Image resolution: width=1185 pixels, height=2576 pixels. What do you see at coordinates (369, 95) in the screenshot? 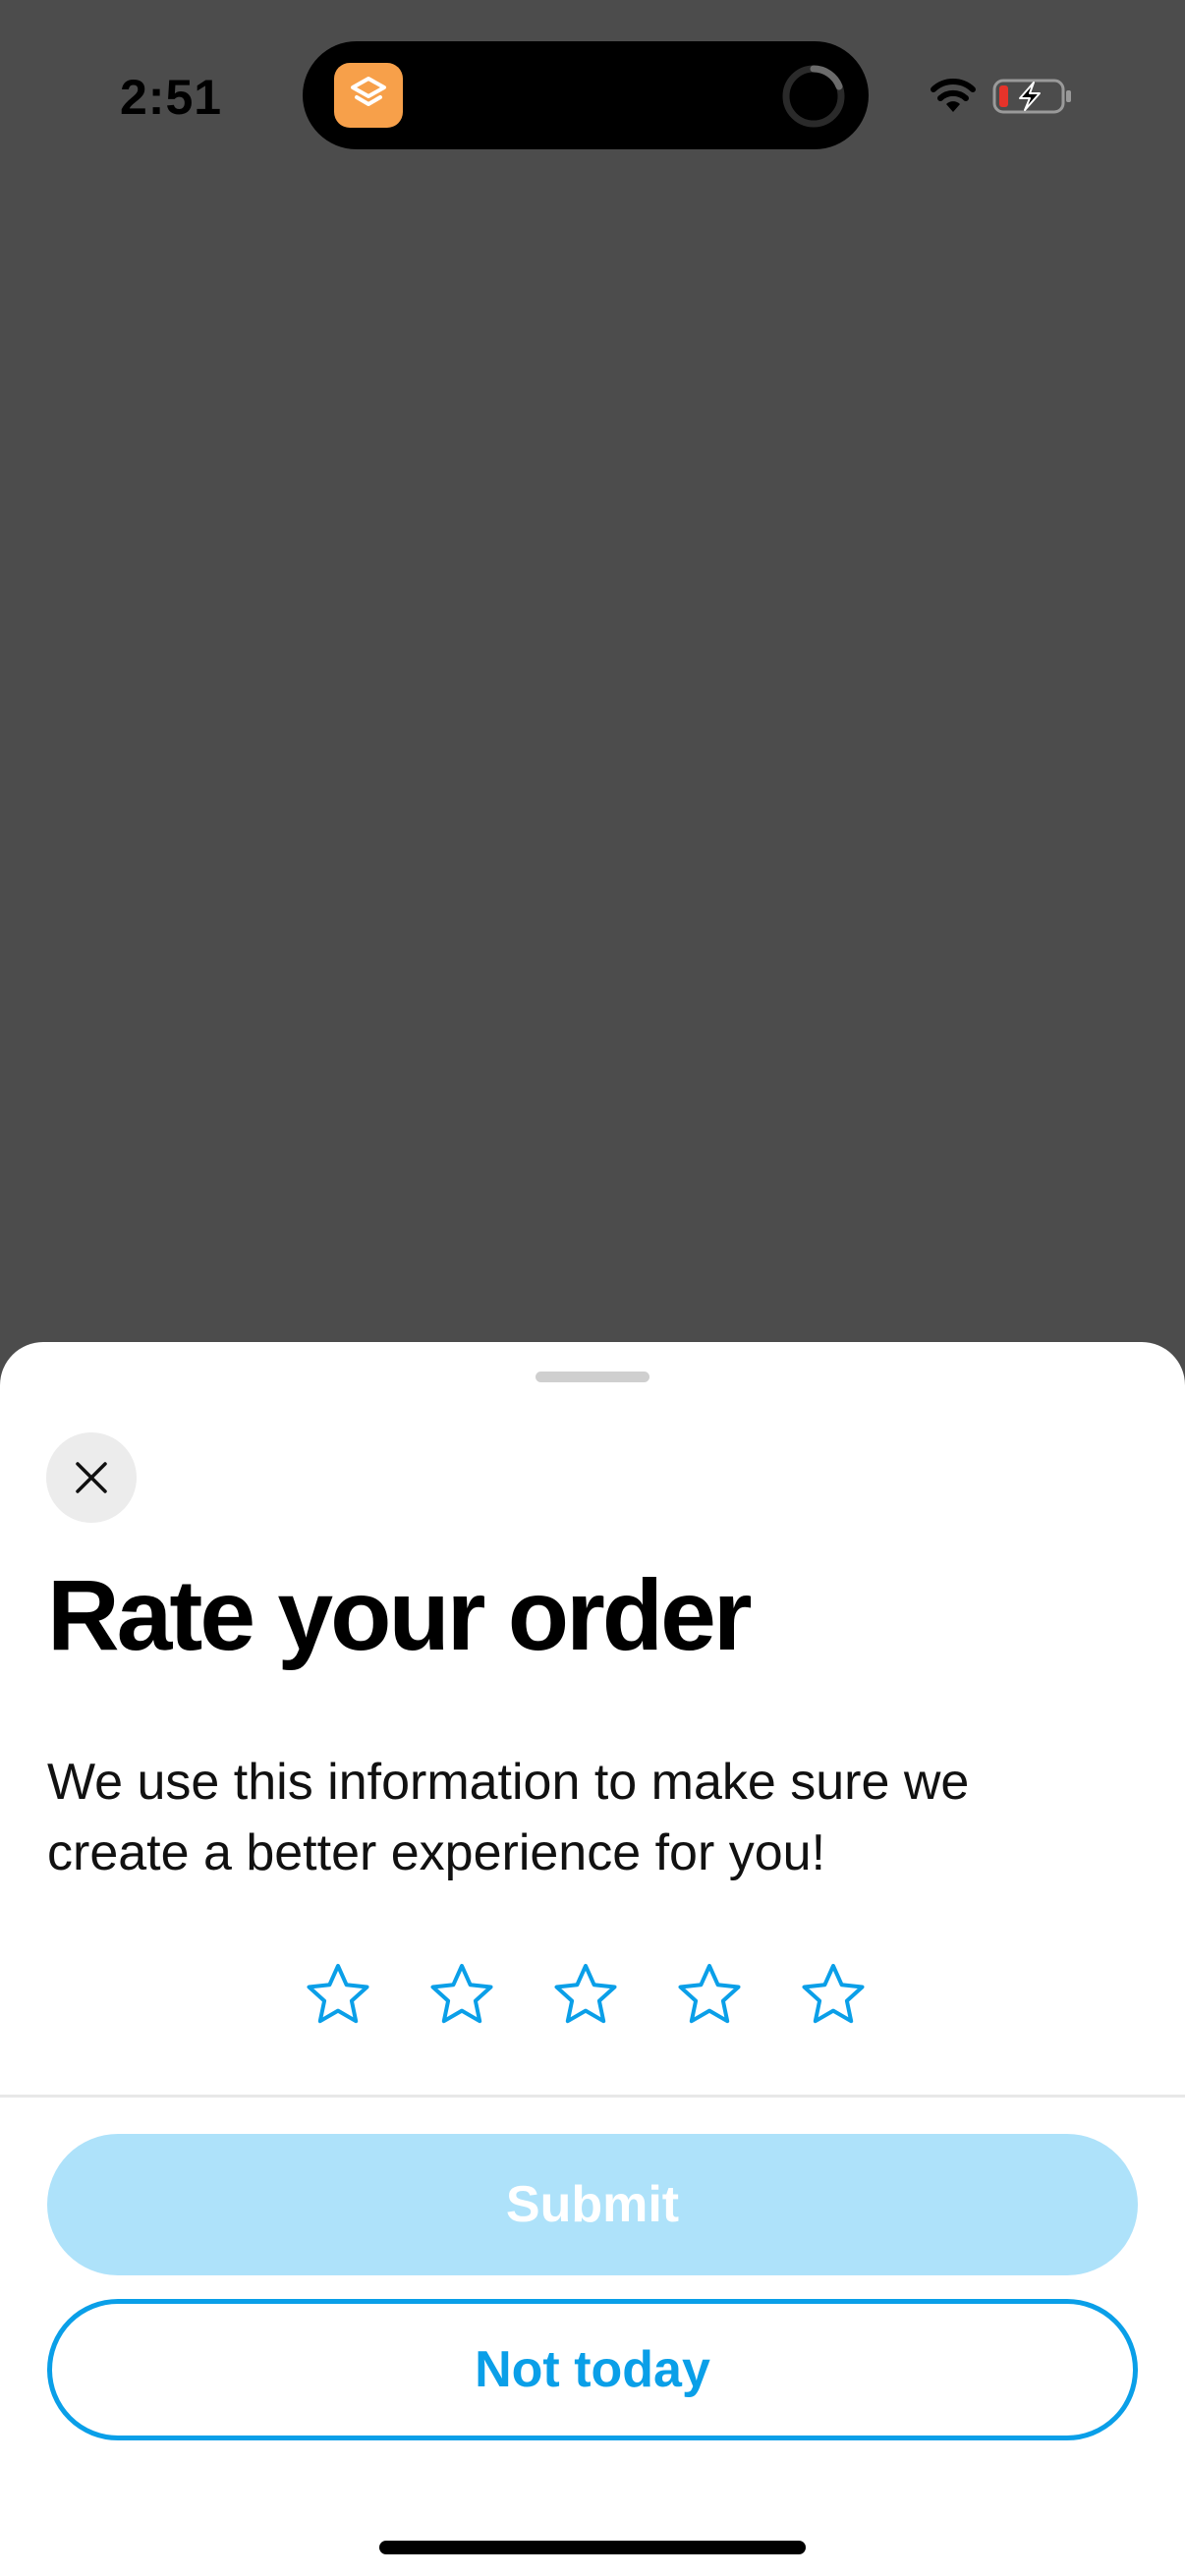
I see `shortcuts-app-icon` at bounding box center [369, 95].